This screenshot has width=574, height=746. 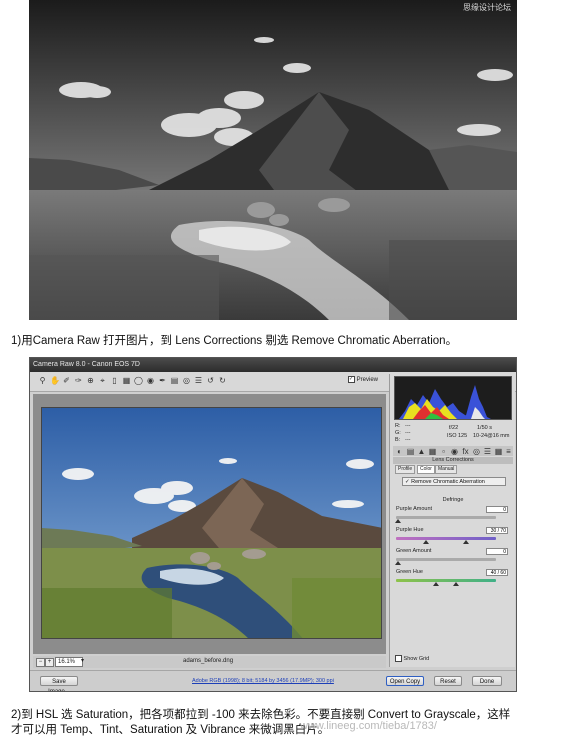 I want to click on zoom-out-icon: −, so click(x=40, y=662).